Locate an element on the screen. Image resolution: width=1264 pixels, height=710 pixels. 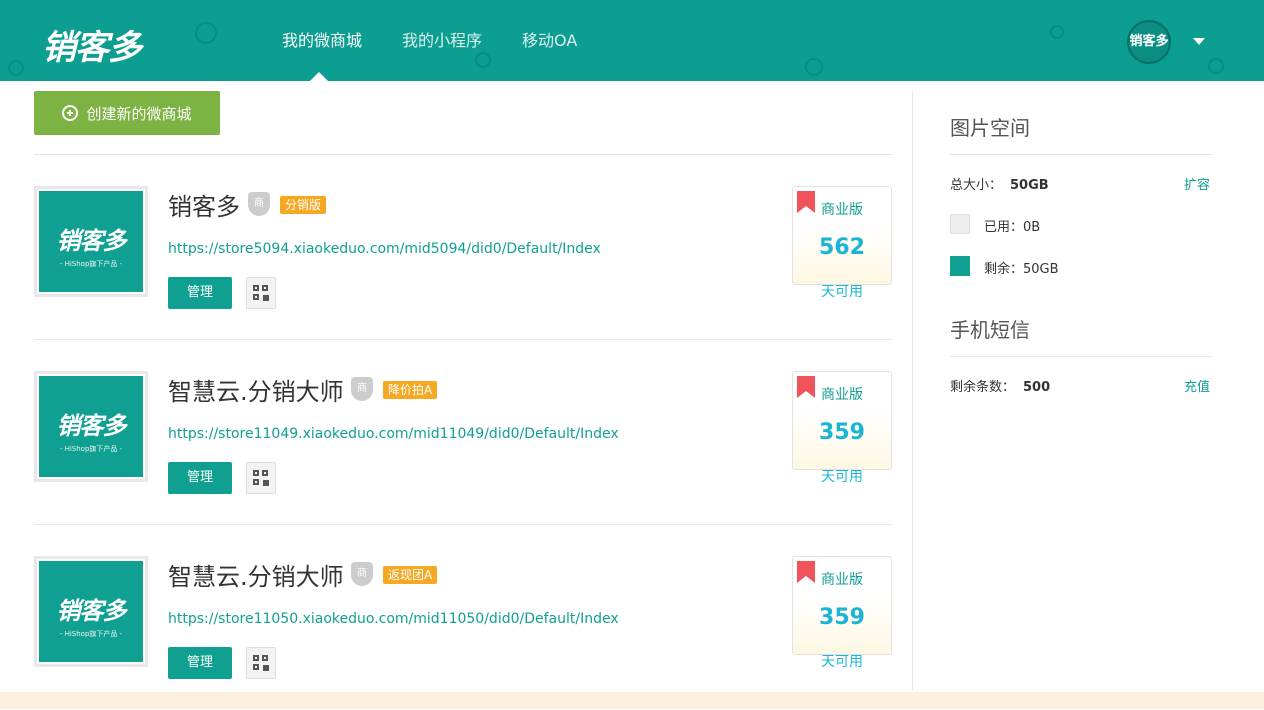
remaining-label: 剩余：50GB is located at coordinates (1021, 269).